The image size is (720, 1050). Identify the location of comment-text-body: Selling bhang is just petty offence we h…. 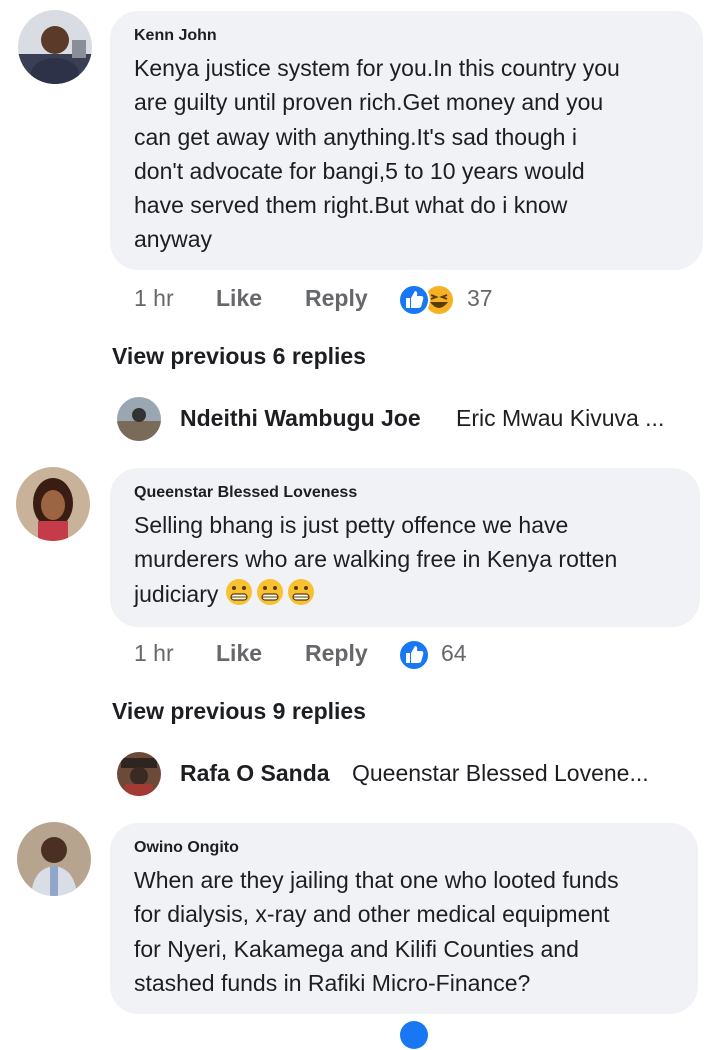
(376, 559).